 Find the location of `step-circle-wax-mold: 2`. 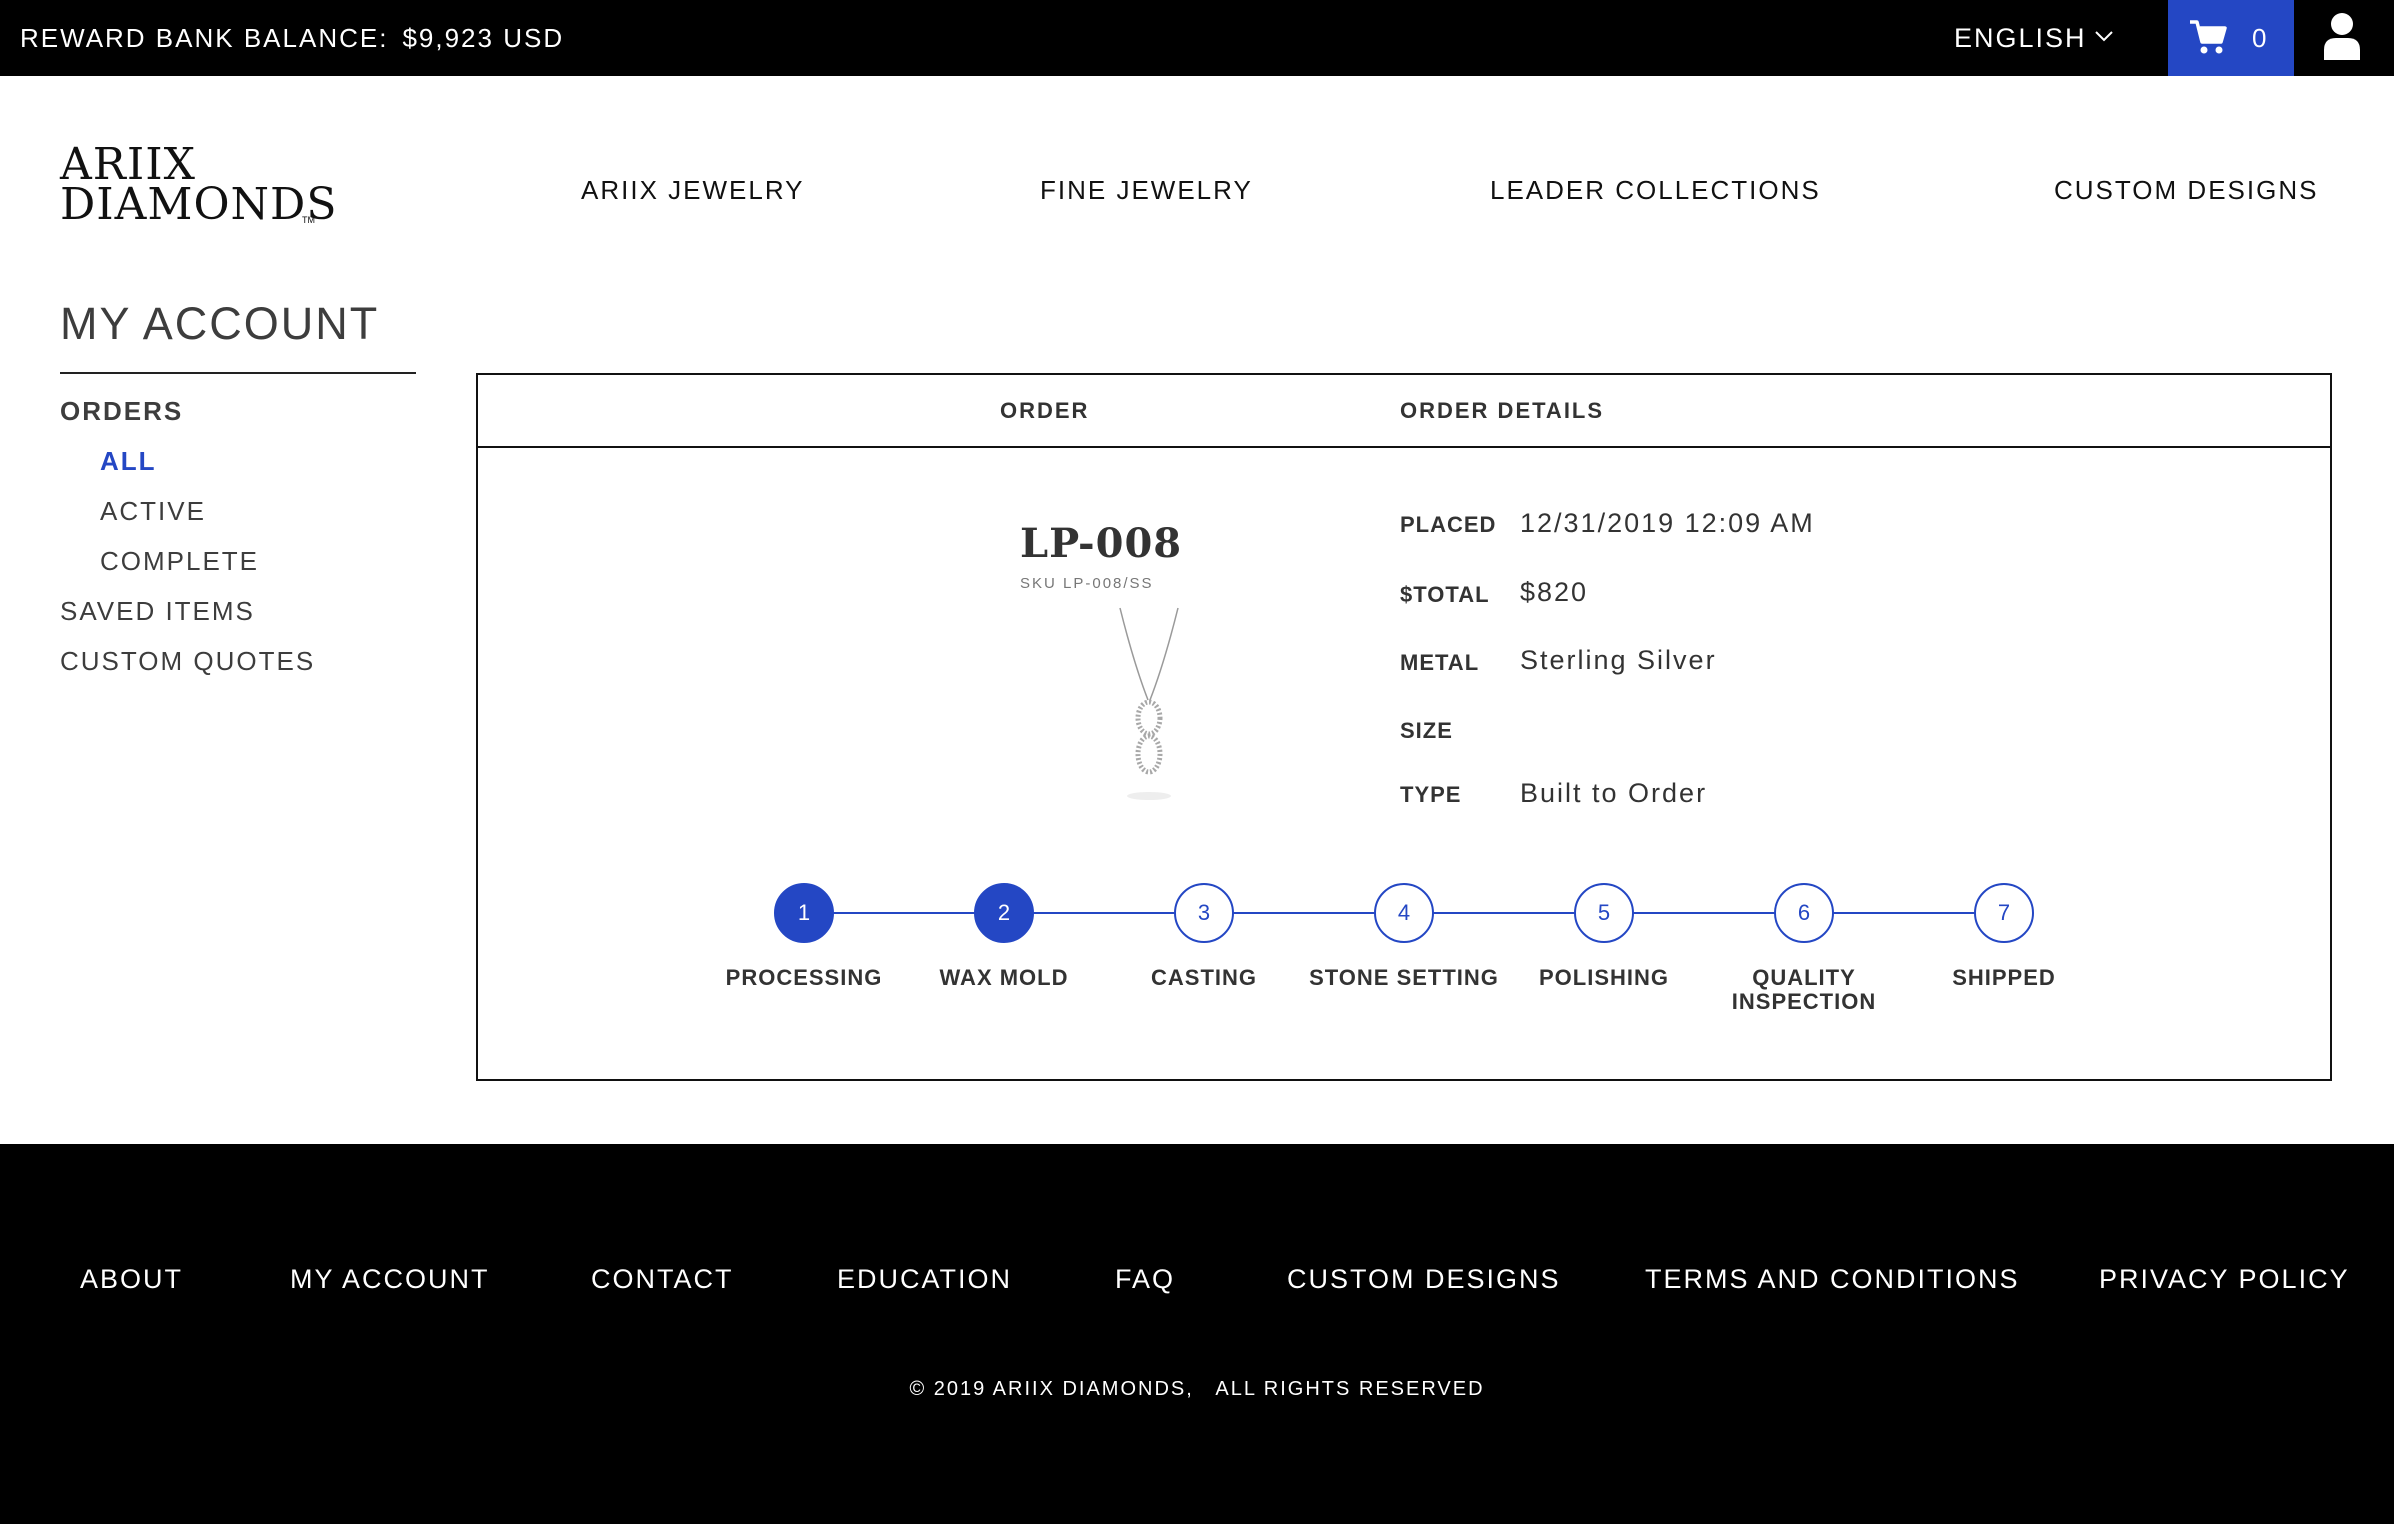

step-circle-wax-mold: 2 is located at coordinates (1004, 913).